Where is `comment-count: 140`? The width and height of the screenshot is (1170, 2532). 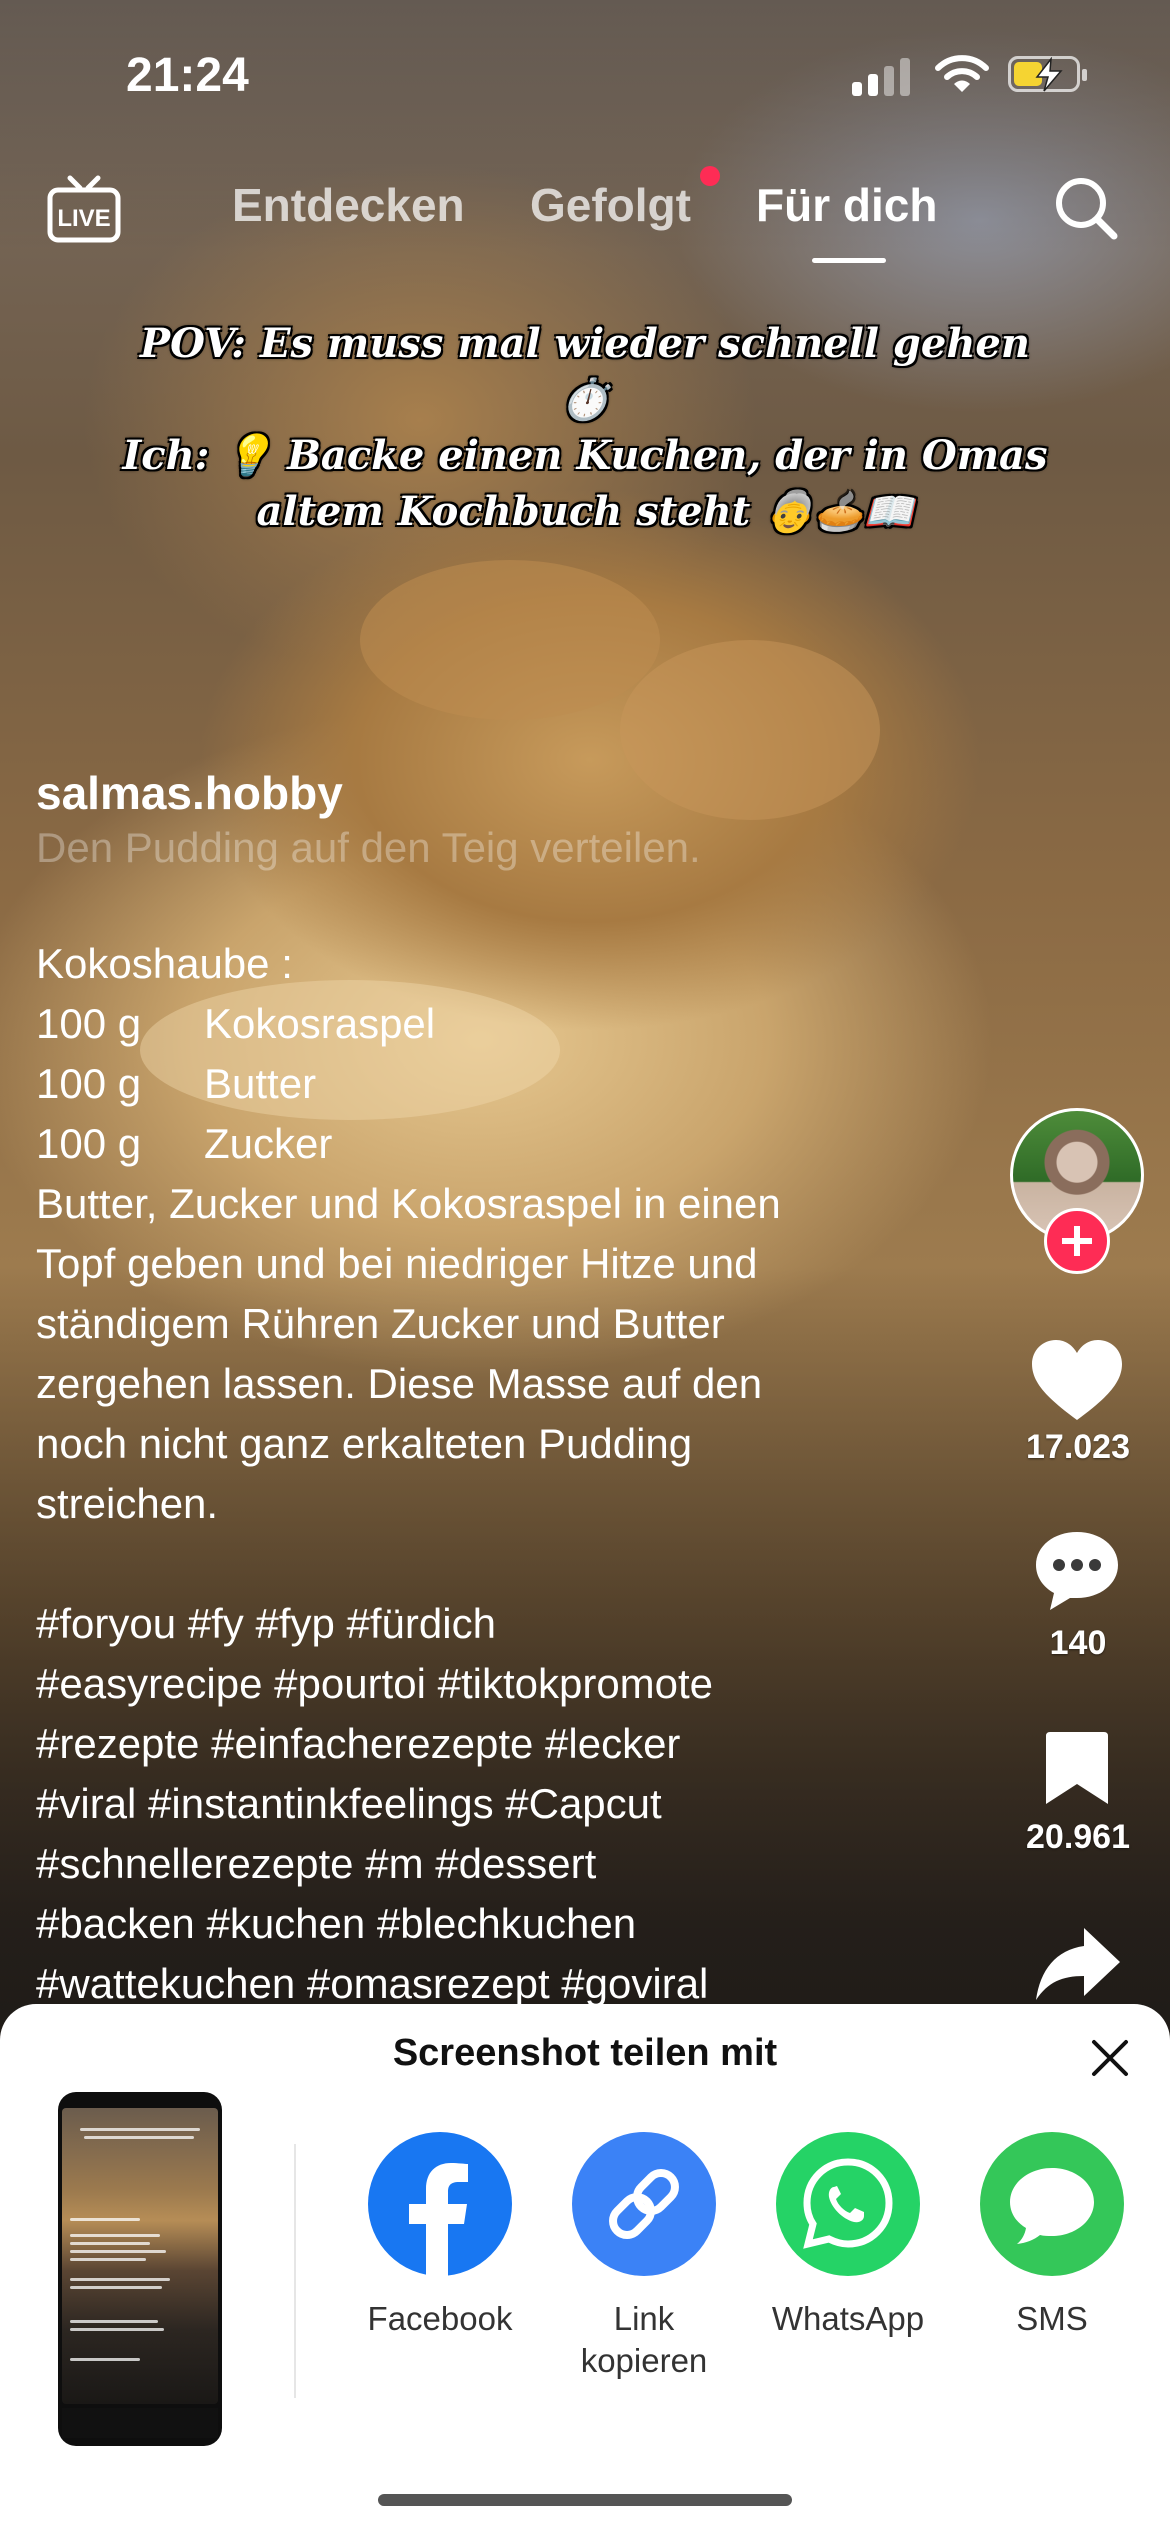
comment-count: 140 is located at coordinates (1078, 1643).